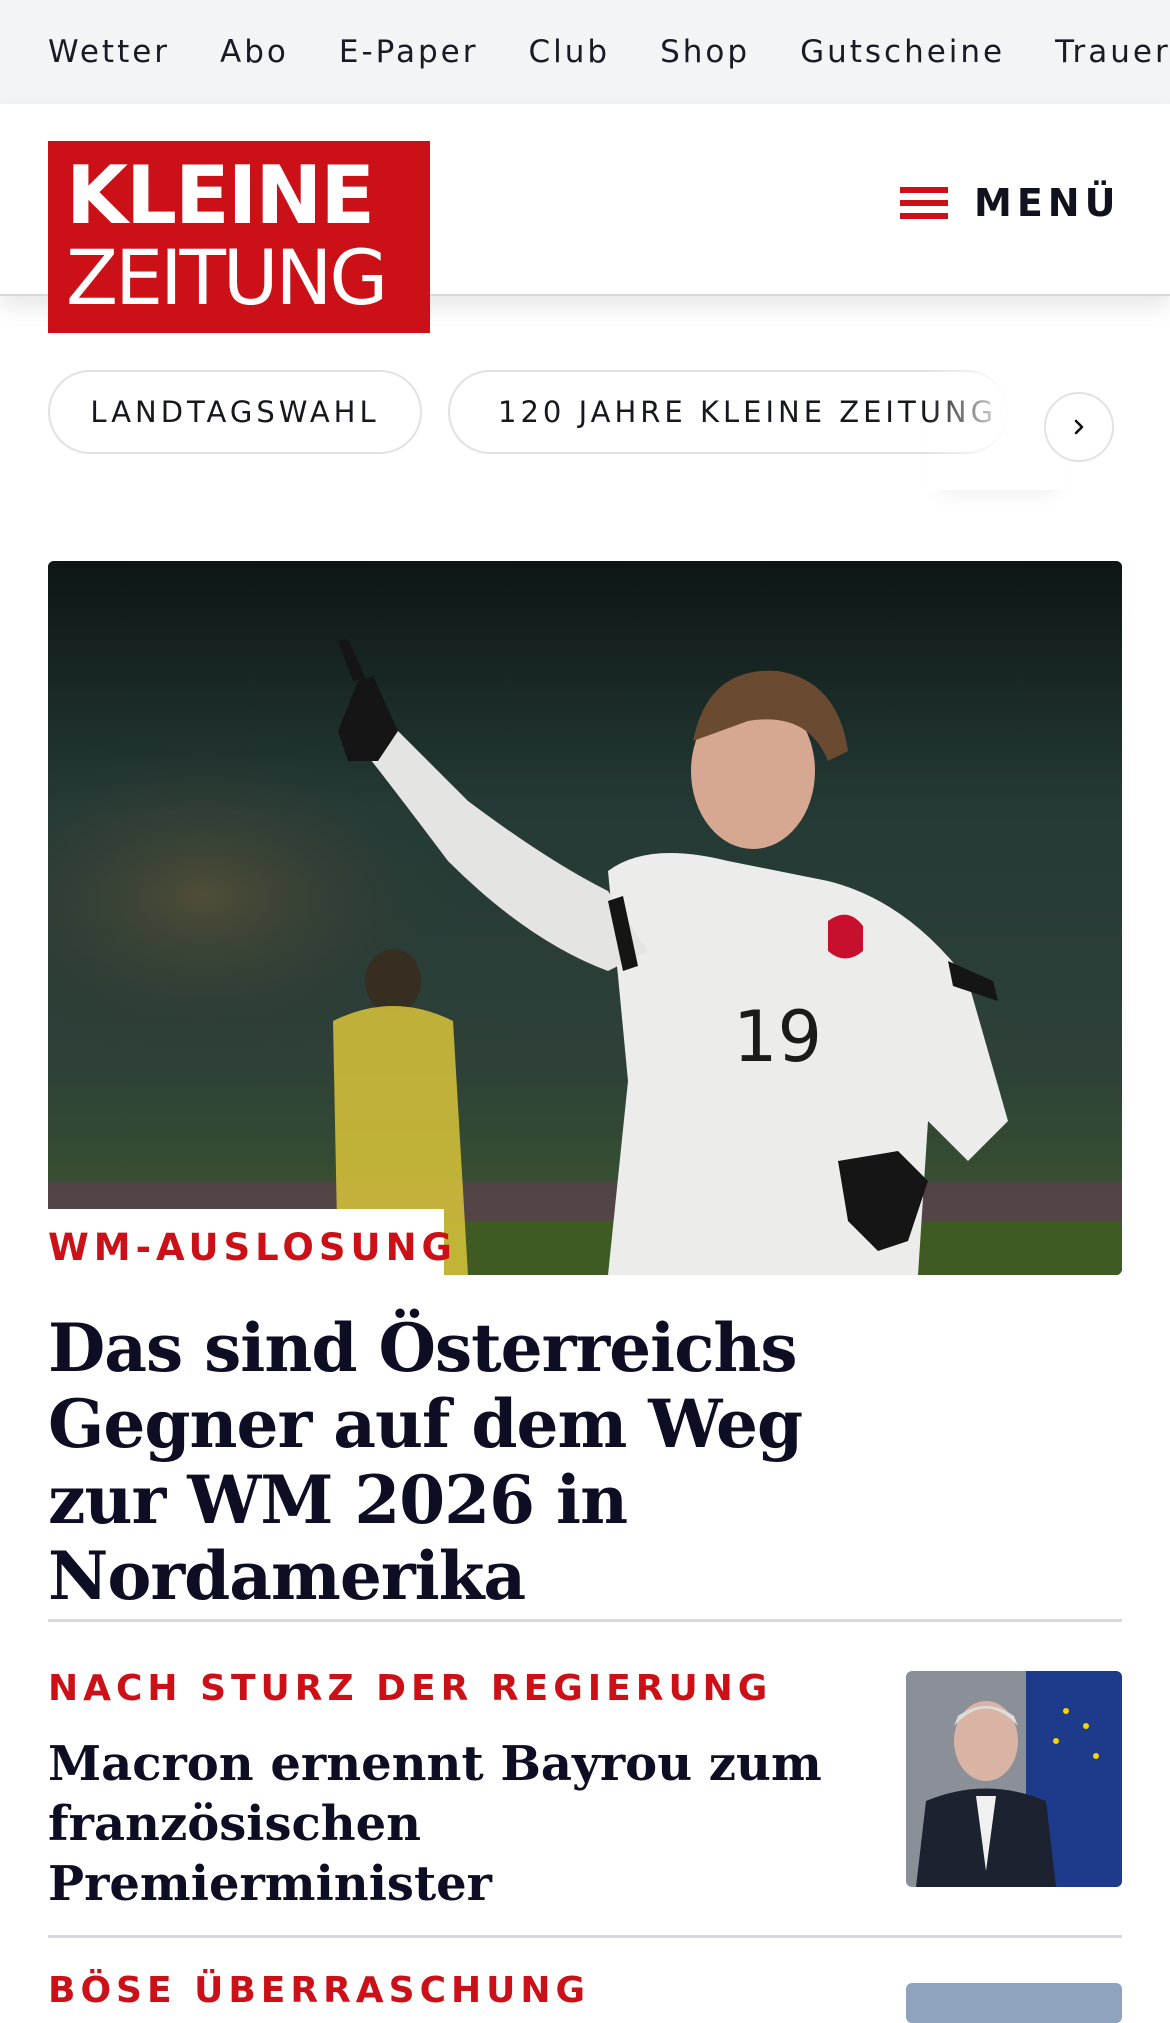  I want to click on macron-bayrou-photo, so click(1014, 1779).